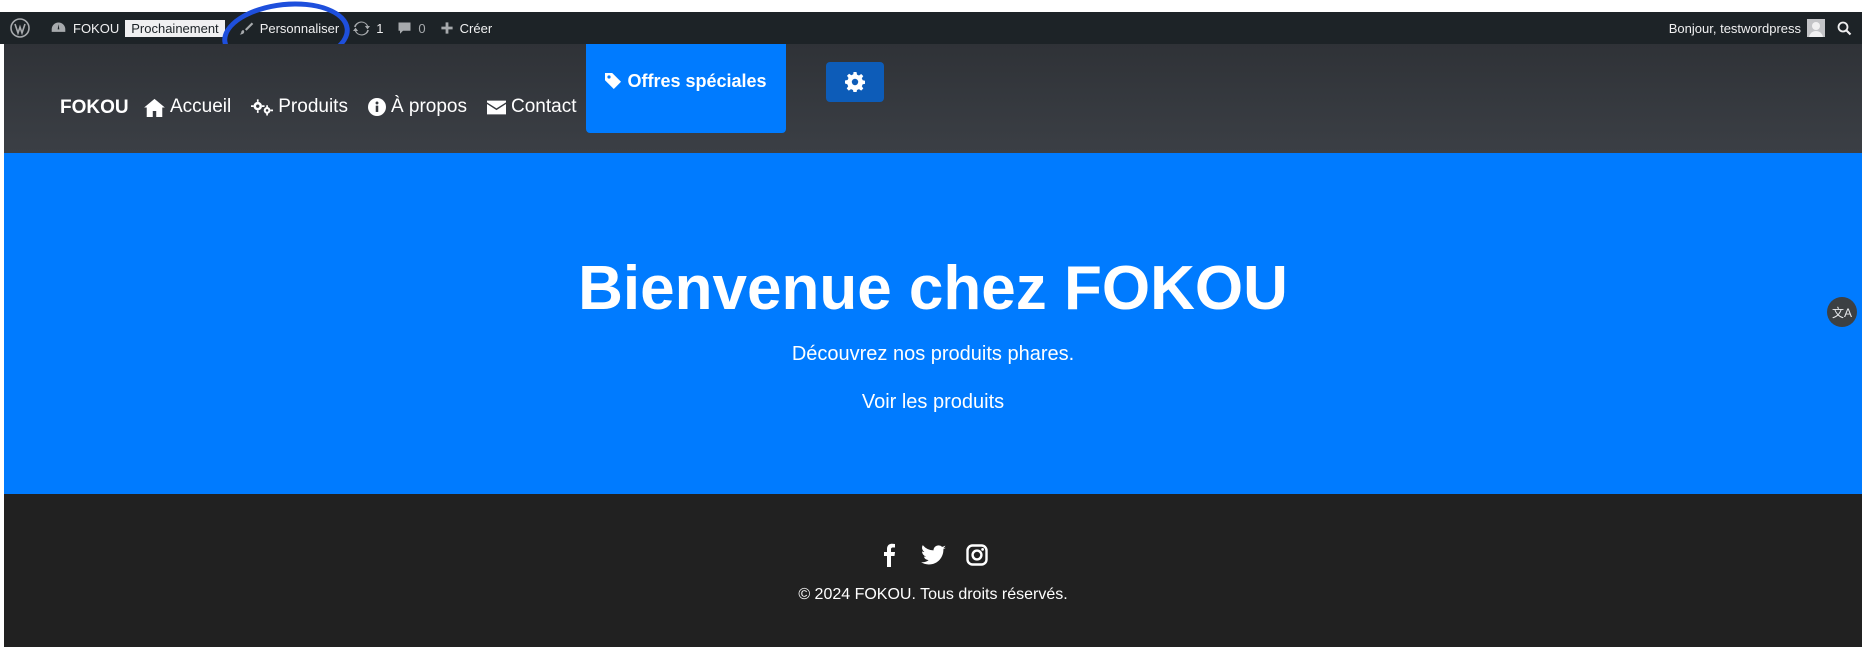 The image size is (1862, 647). What do you see at coordinates (933, 402) in the screenshot?
I see `view-products-link: Voir les produits` at bounding box center [933, 402].